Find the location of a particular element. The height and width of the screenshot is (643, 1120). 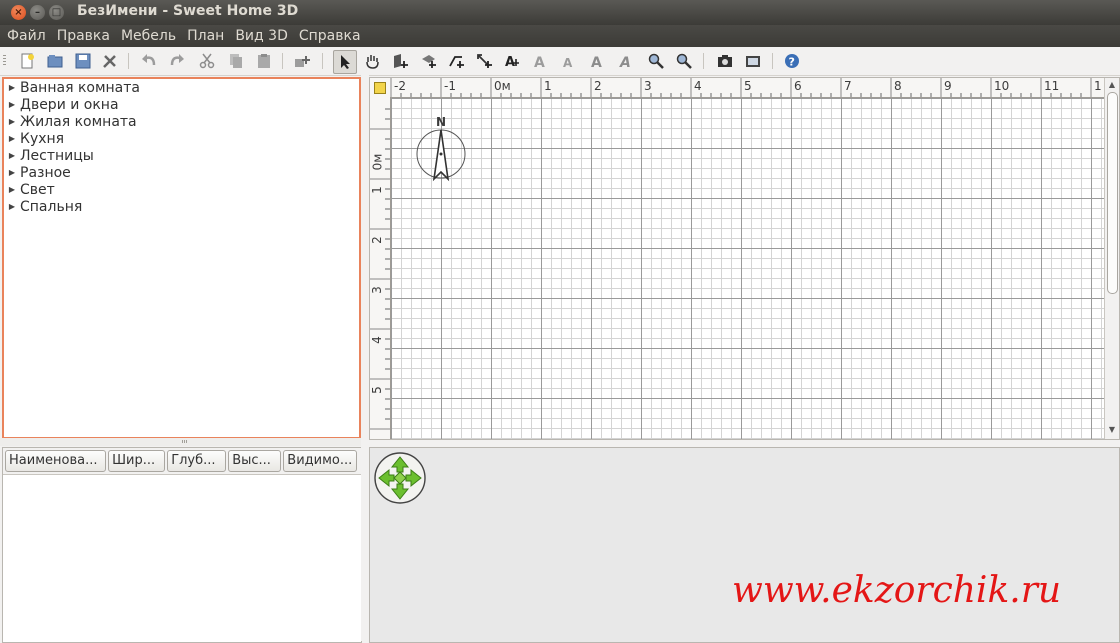

watermark-text: www.ekzorchik.ru is located at coordinates (897, 590).